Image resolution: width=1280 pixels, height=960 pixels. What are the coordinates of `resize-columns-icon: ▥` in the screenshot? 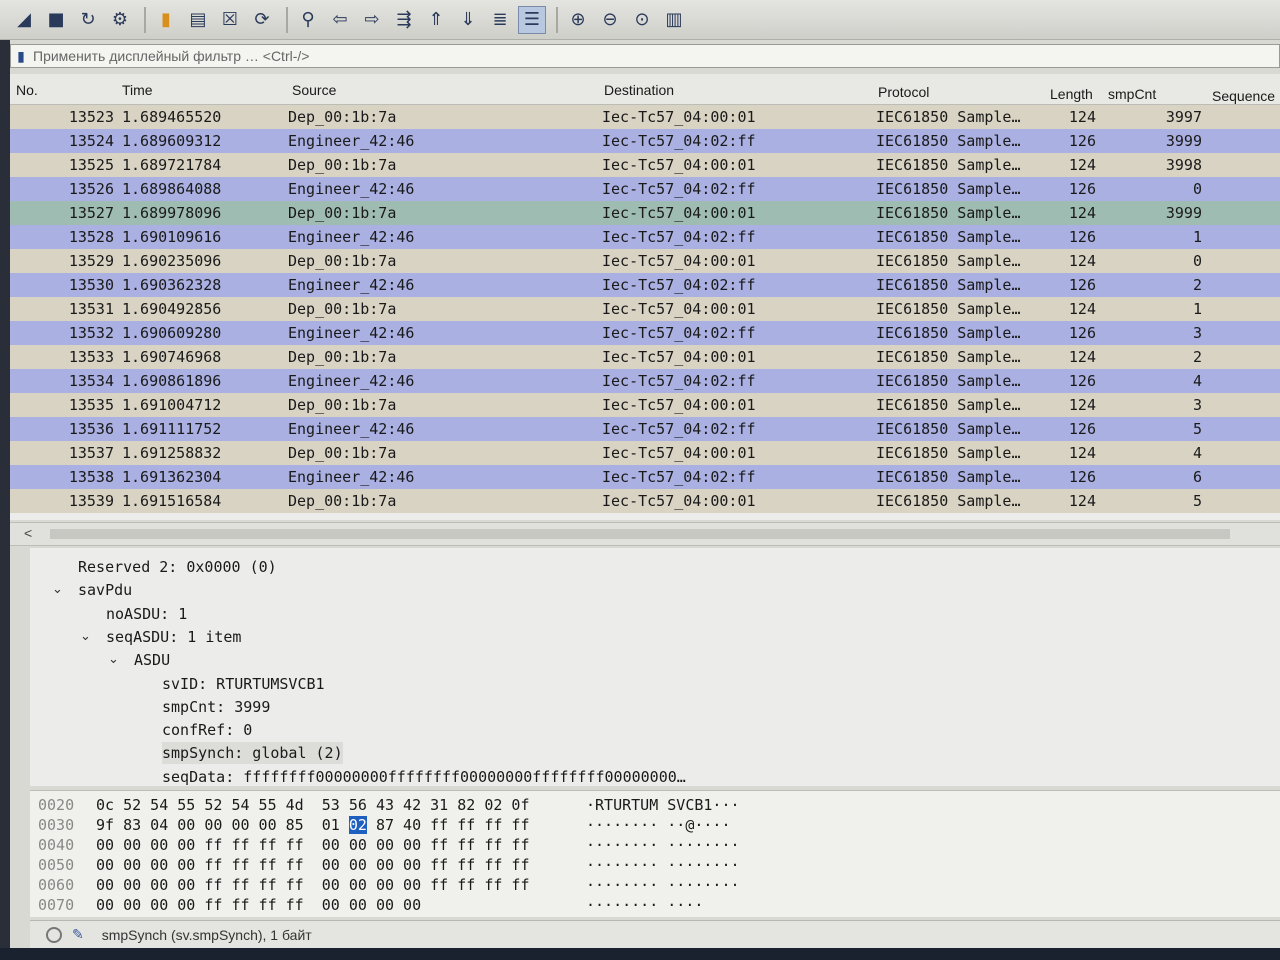 It's located at (674, 20).